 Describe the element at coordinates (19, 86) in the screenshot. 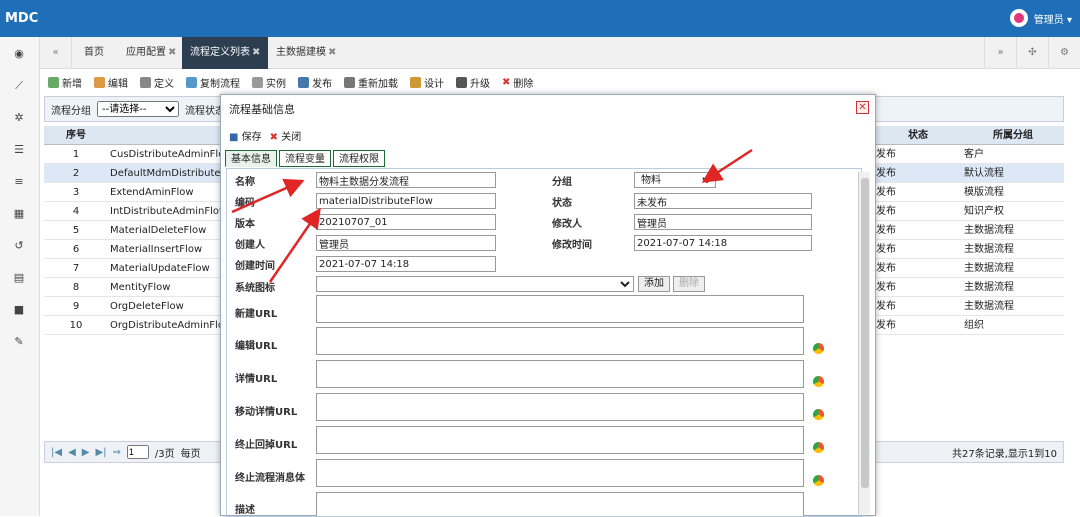

I see `chart-icon: ⟋` at that location.